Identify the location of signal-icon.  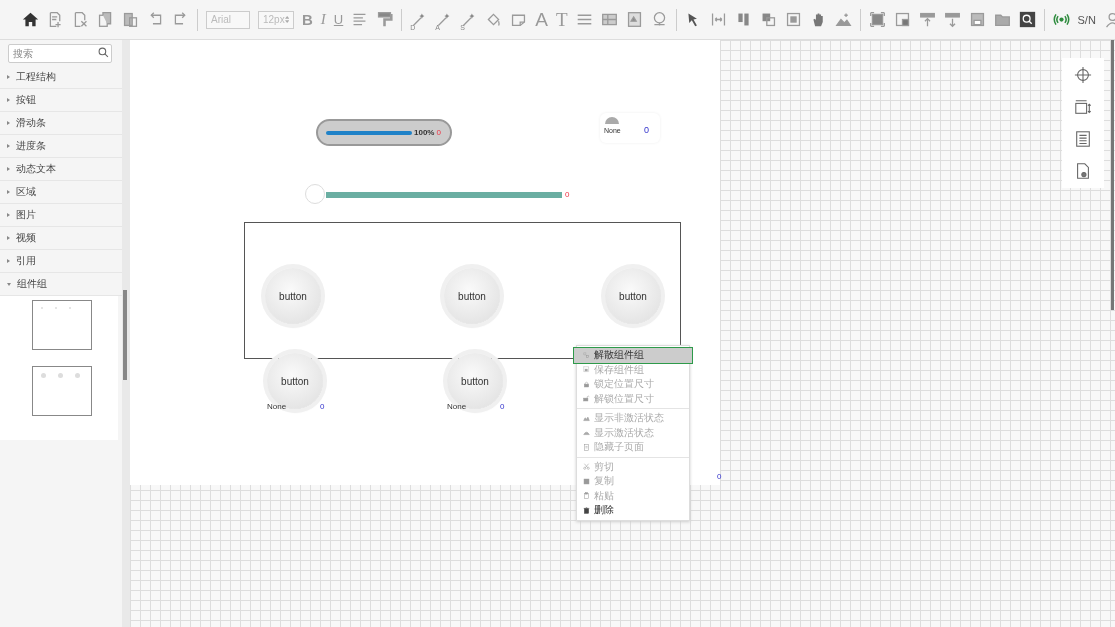
(1061, 19).